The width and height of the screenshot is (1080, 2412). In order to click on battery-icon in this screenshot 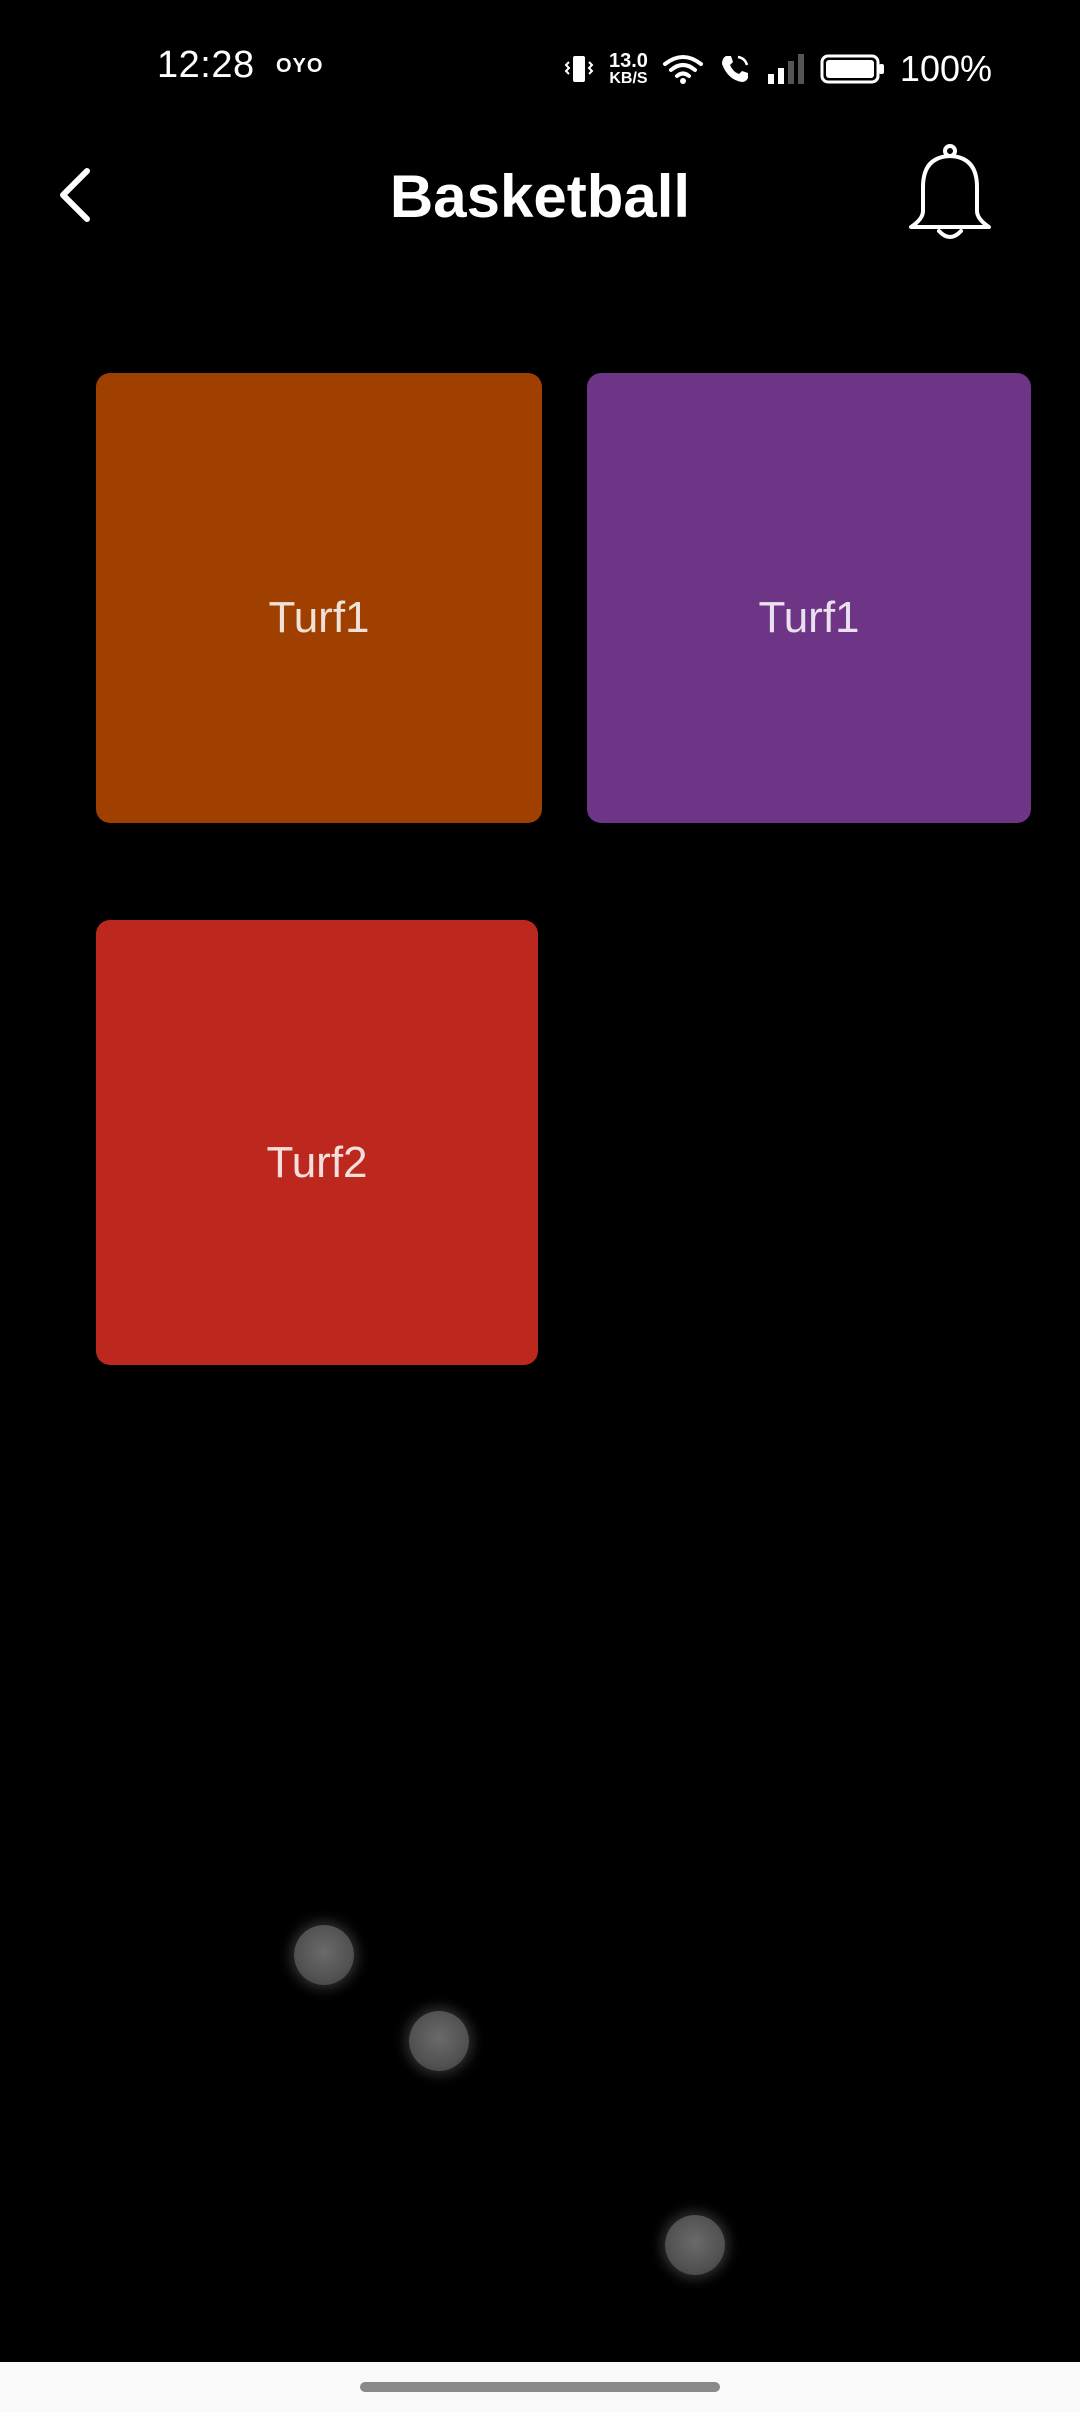, I will do `click(852, 69)`.